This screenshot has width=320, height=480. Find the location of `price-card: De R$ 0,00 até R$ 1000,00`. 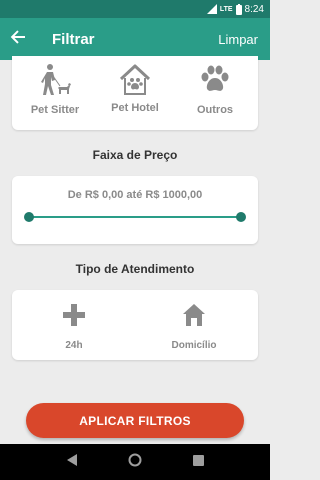

price-card: De R$ 0,00 até R$ 1000,00 is located at coordinates (135, 210).